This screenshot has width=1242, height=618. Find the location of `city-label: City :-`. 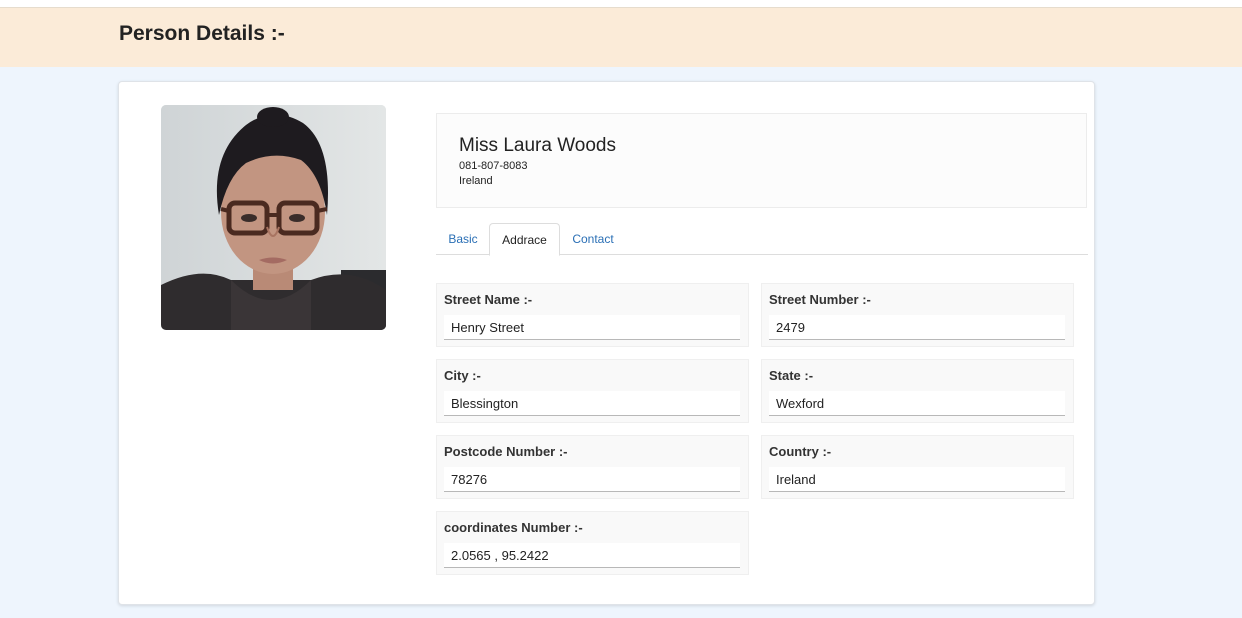

city-label: City :- is located at coordinates (462, 375).